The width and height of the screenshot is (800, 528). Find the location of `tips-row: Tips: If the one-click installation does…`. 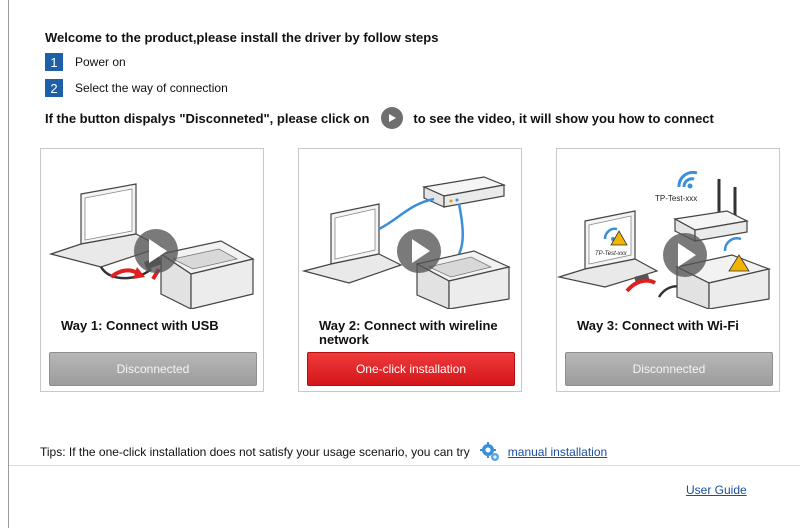

tips-row: Tips: If the one-click installation does… is located at coordinates (323, 452).